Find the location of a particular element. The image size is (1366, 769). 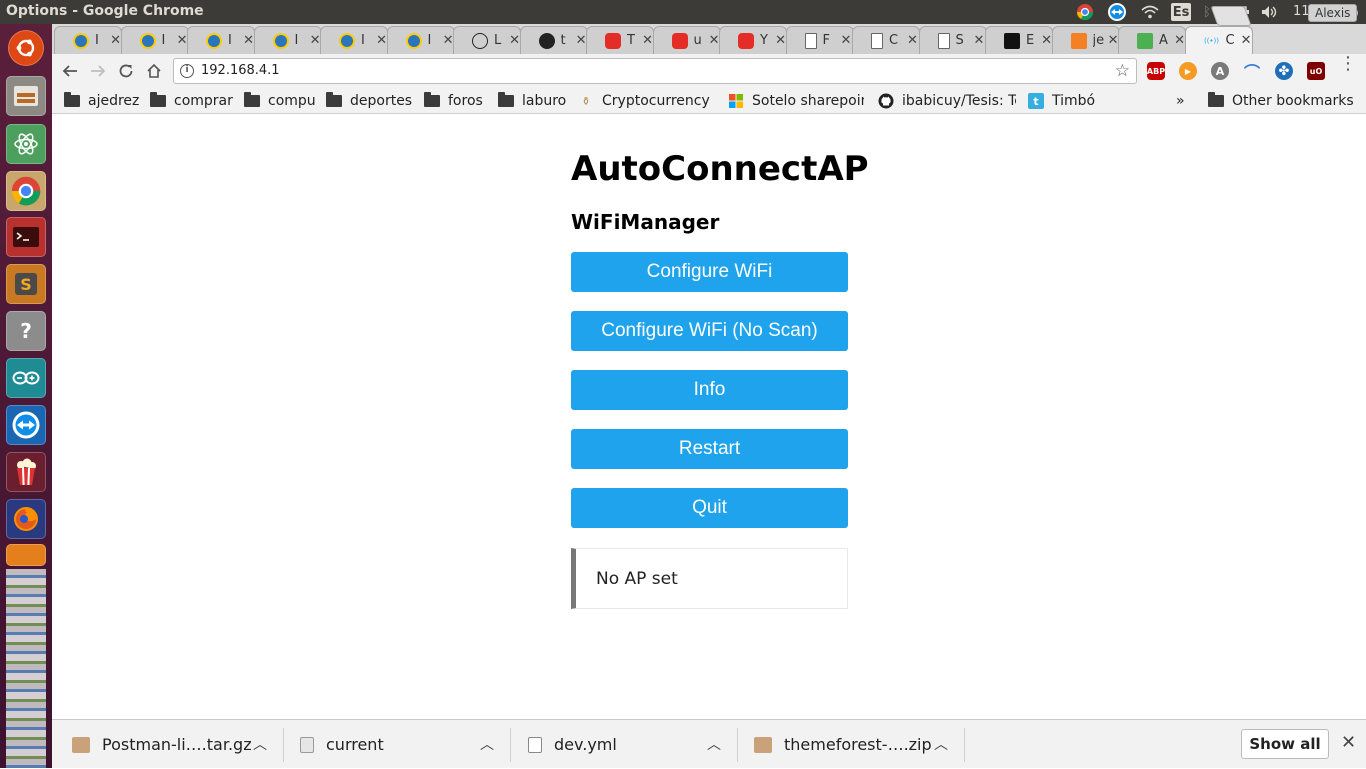

network-extension-icon: ✤ is located at coordinates (1284, 71).